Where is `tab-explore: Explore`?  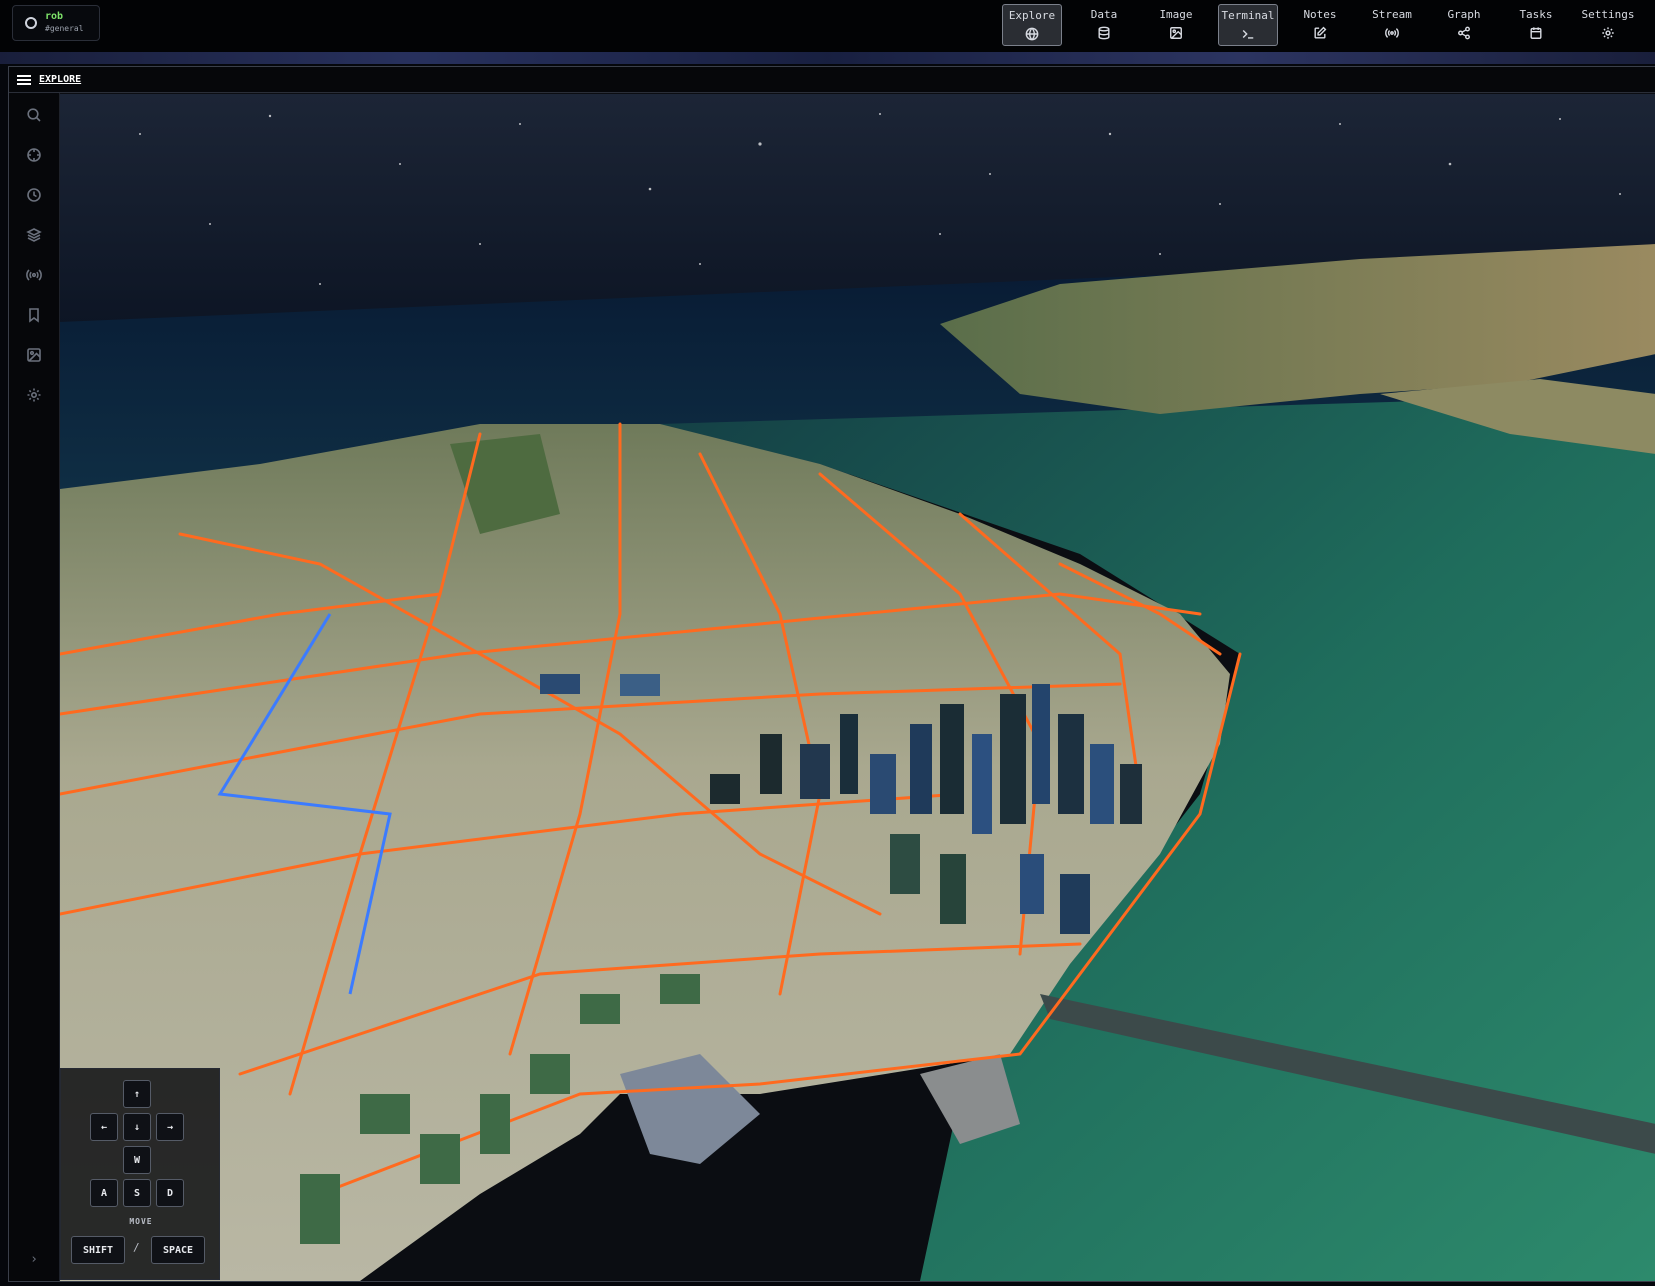 tab-explore: Explore is located at coordinates (1032, 25).